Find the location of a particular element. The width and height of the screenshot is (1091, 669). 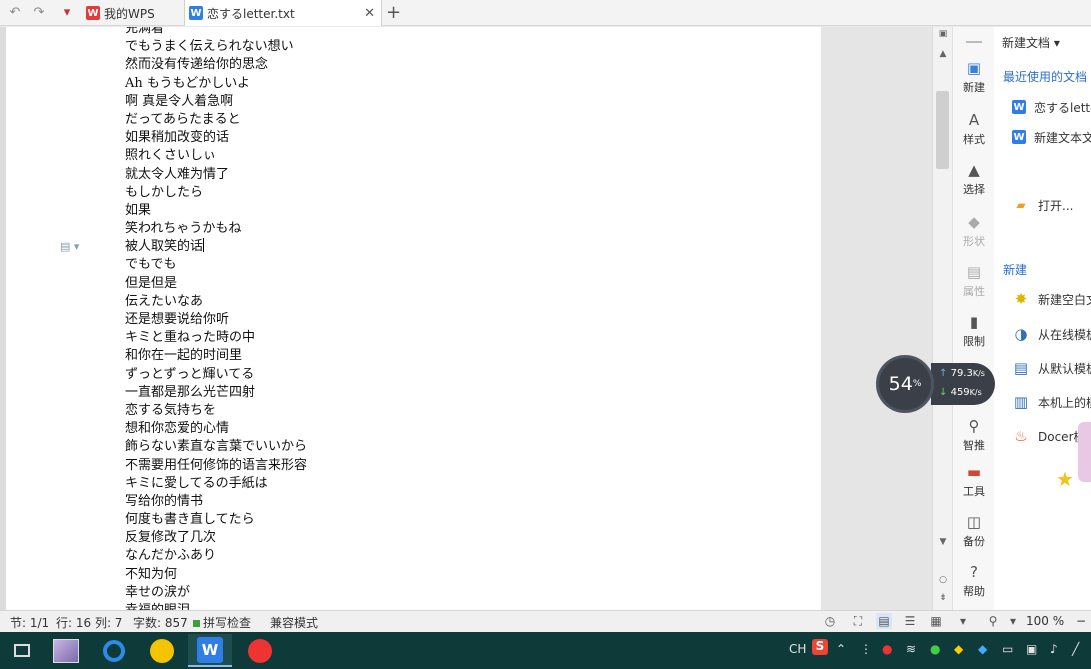

tray-security-icon: ◆ is located at coordinates (958, 649).